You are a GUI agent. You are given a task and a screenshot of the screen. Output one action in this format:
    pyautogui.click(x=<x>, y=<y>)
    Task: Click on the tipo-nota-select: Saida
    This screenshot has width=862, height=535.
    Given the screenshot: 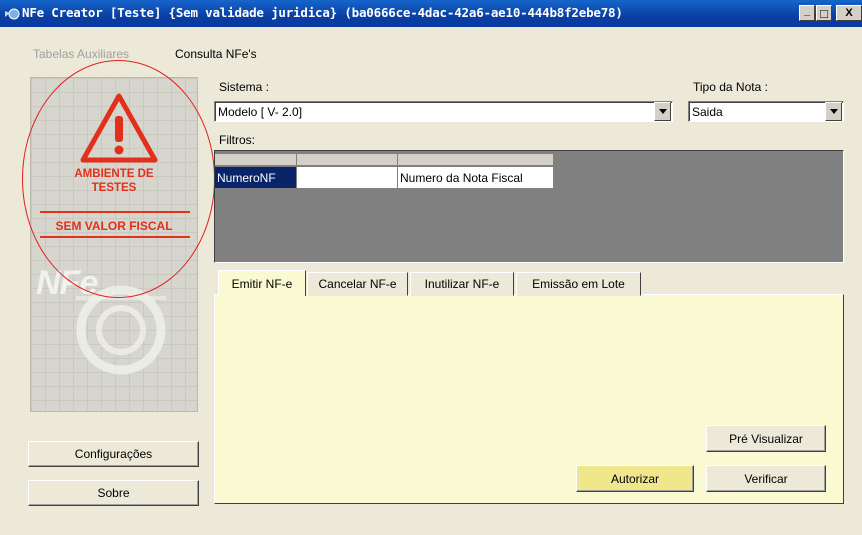 What is the action you would take?
    pyautogui.click(x=766, y=111)
    